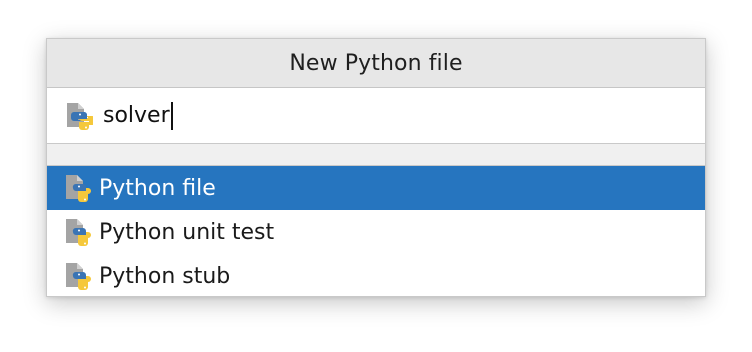 Image resolution: width=752 pixels, height=352 pixels. Describe the element at coordinates (157, 188) in the screenshot. I see `template-option-label: Python file` at that location.